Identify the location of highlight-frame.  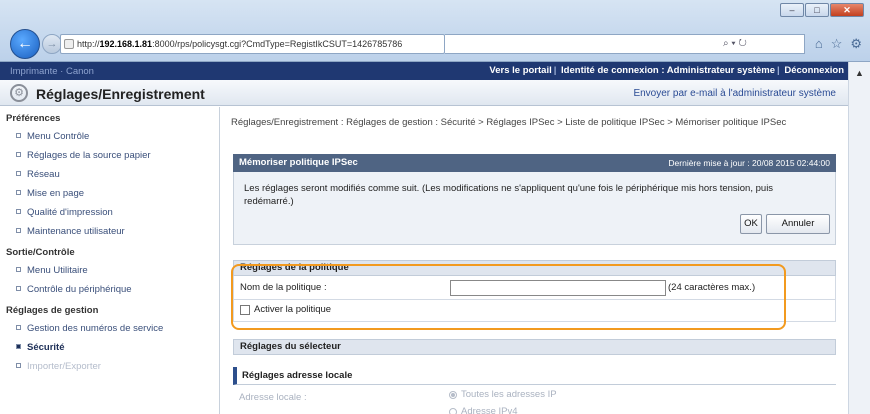
(508, 297).